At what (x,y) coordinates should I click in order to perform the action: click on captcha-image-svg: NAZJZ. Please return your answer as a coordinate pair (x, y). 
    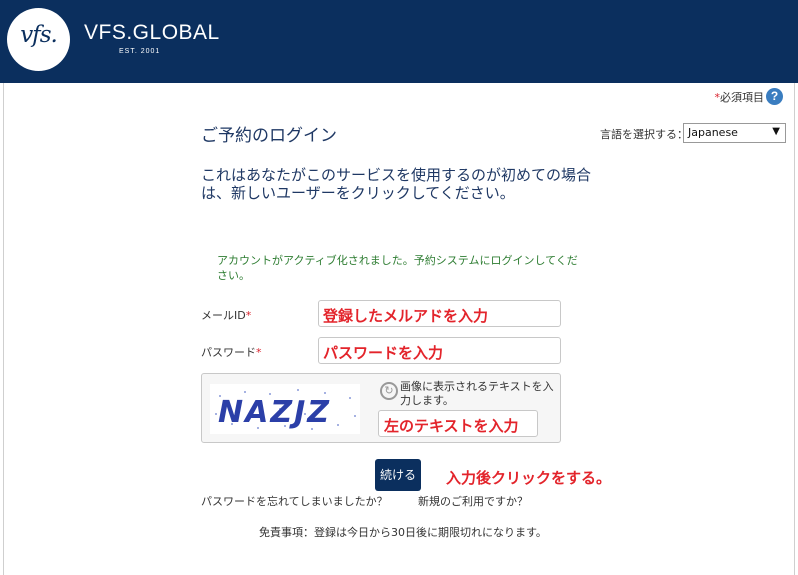
    Looking at the image, I should click on (285, 409).